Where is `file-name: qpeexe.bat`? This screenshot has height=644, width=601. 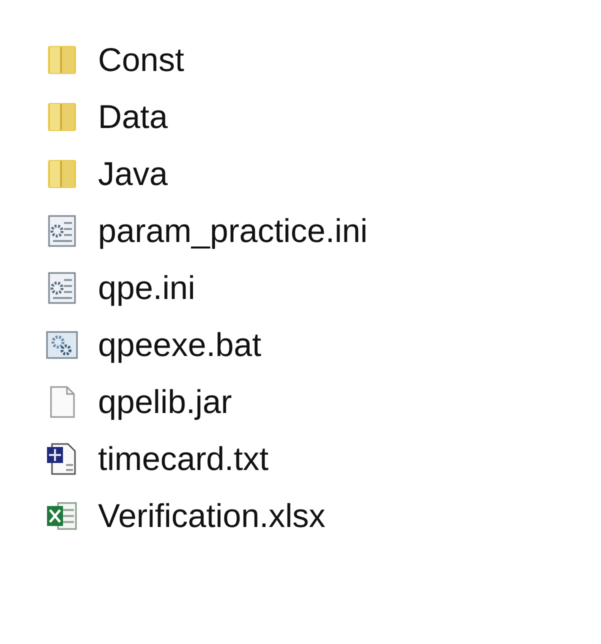
file-name: qpeexe.bat is located at coordinates (180, 345).